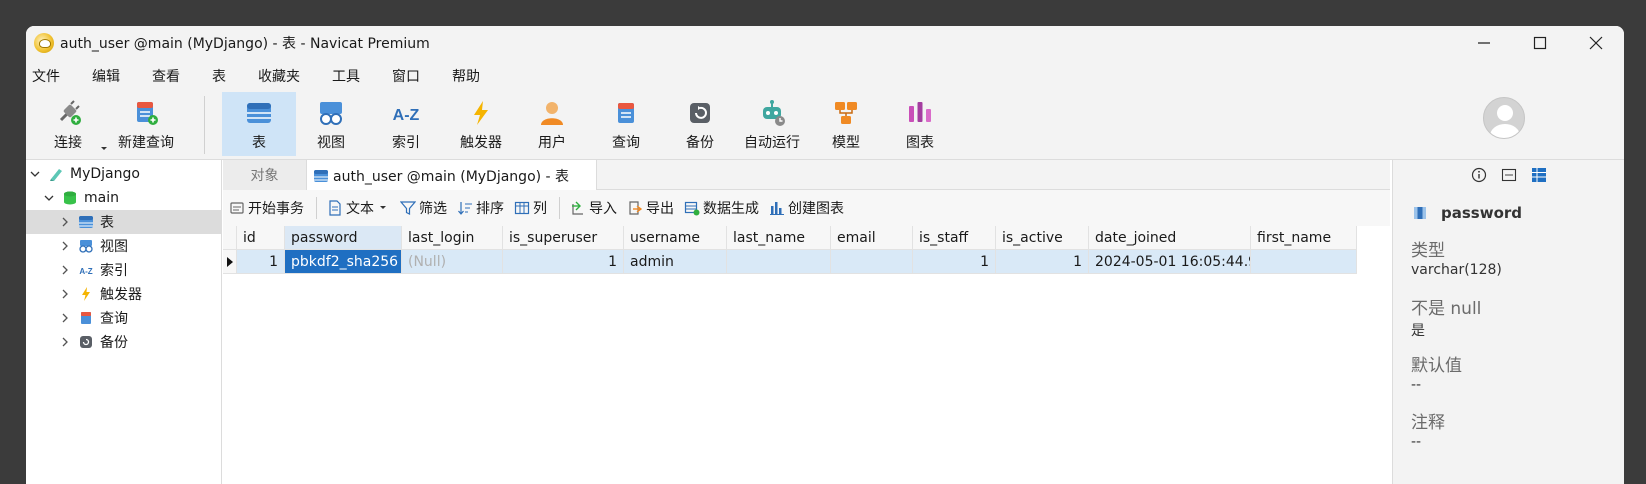 The image size is (1646, 484). I want to click on tab-auth-user: auth_user @main (MyDjango) - 表, so click(452, 175).